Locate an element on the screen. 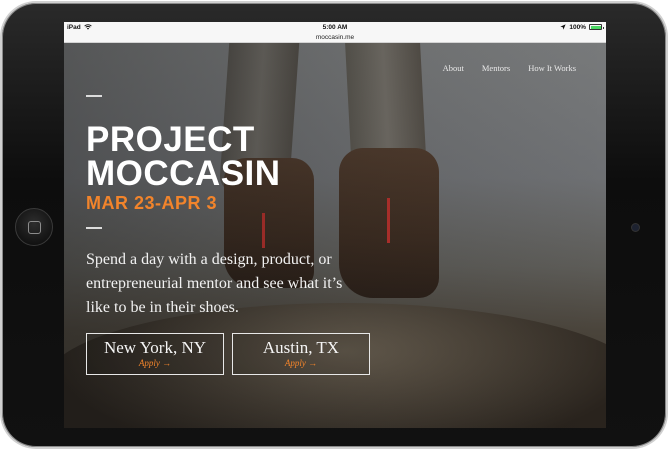 This screenshot has width=669, height=450. status-right: 100% is located at coordinates (582, 27).